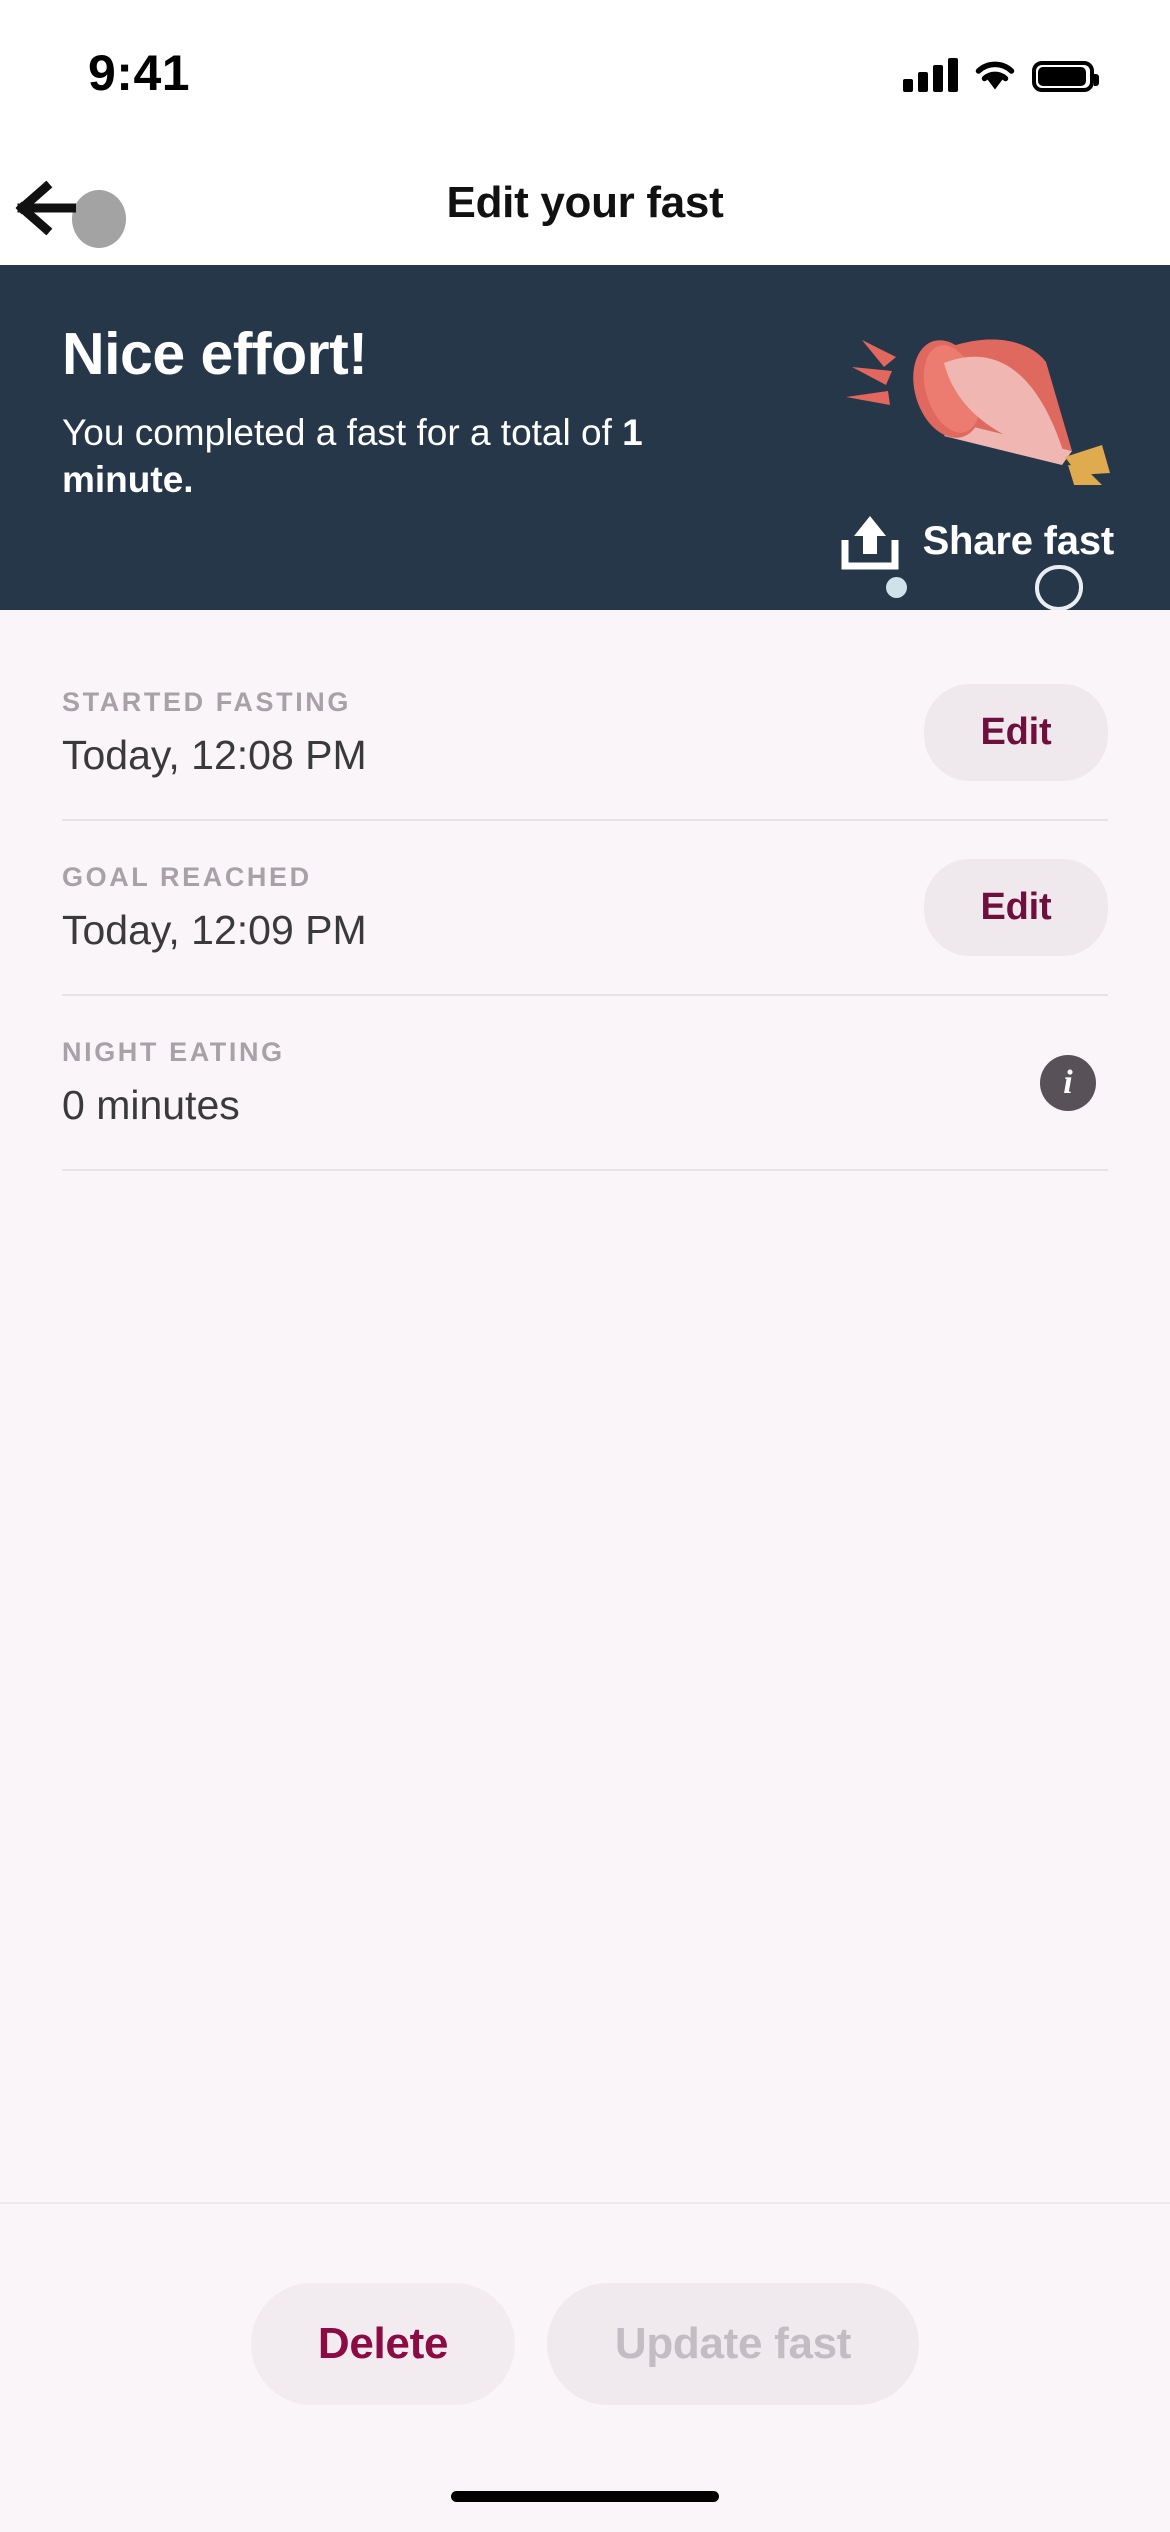 This screenshot has height=2532, width=1170. I want to click on delete-button: Delete, so click(383, 2344).